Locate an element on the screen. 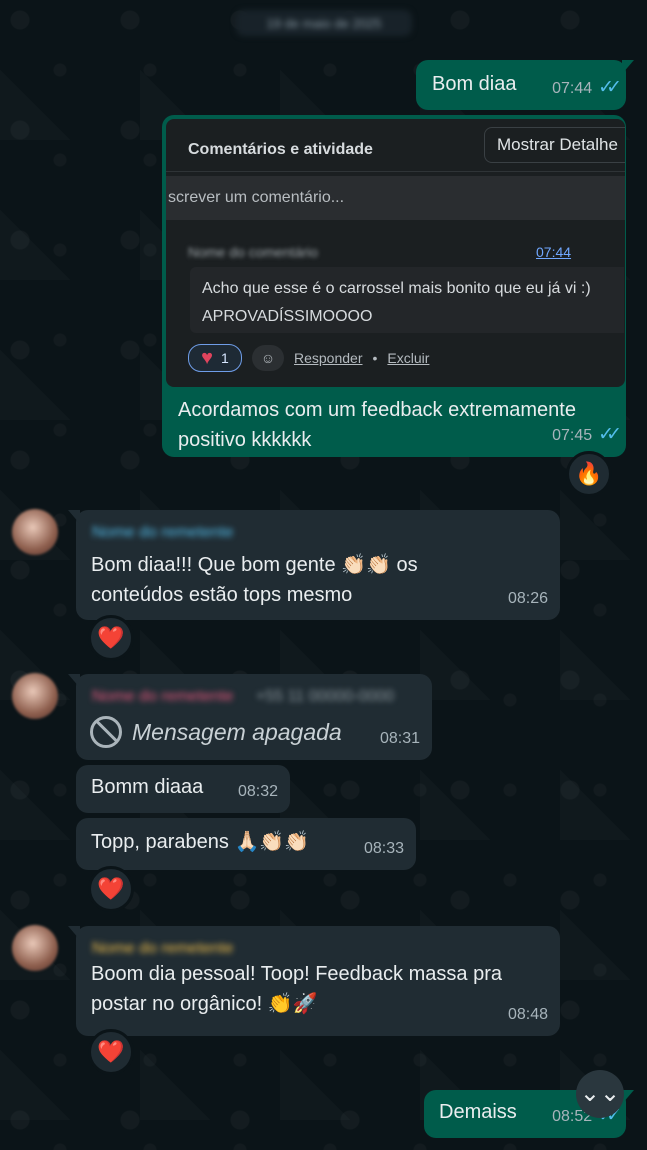 This screenshot has height=1150, width=647. message-time: 07:45 ✓✓ is located at coordinates (587, 435).